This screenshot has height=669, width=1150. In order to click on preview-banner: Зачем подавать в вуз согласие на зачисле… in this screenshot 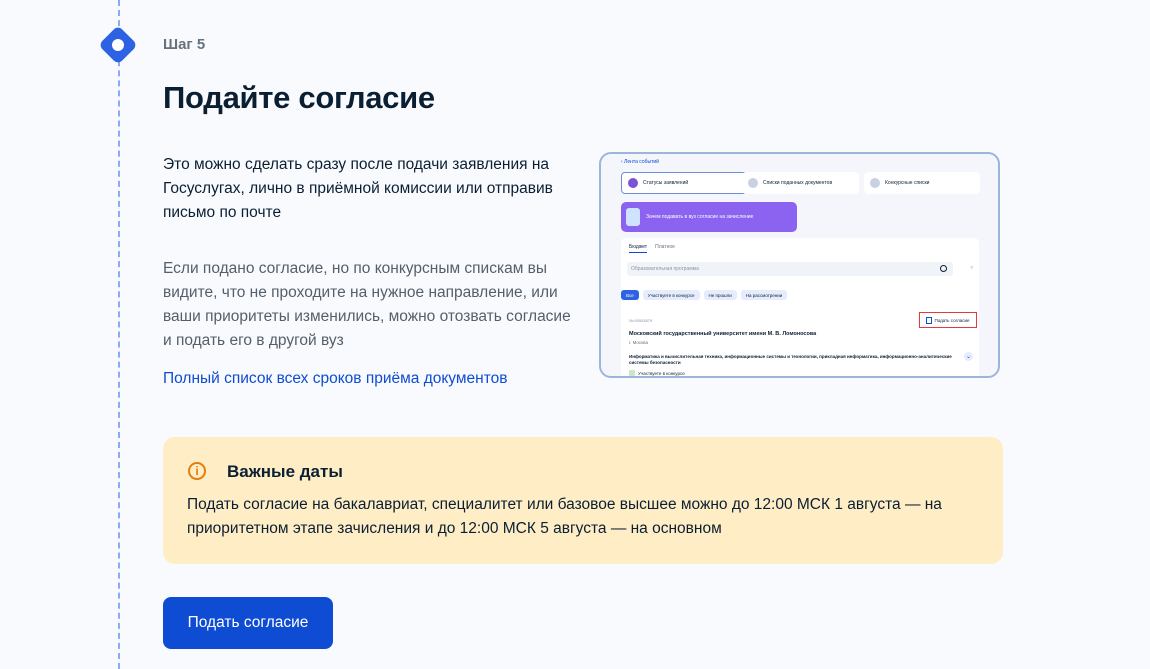, I will do `click(709, 217)`.